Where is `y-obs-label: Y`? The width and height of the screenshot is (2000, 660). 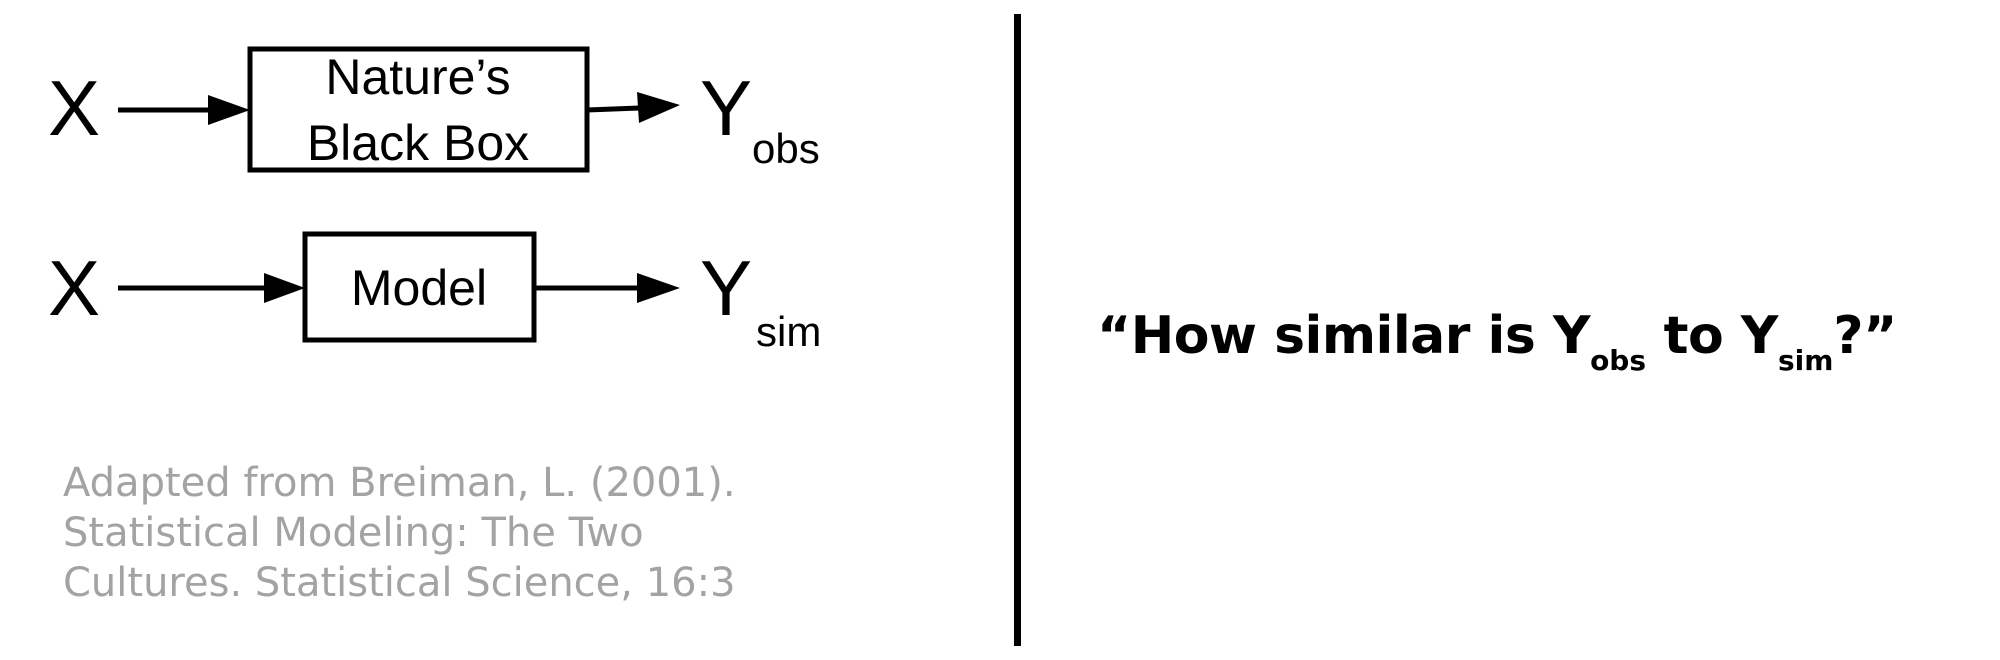 y-obs-label: Y is located at coordinates (726, 108).